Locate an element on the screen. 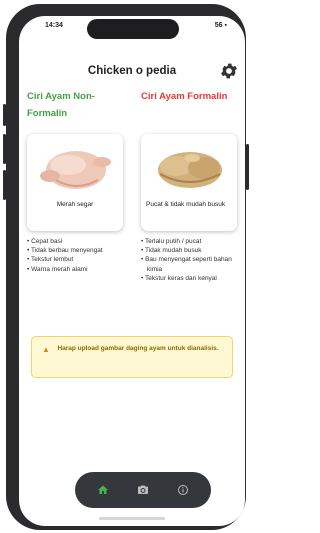 The height and width of the screenshot is (533, 320). bottom-nav is located at coordinates (143, 490).